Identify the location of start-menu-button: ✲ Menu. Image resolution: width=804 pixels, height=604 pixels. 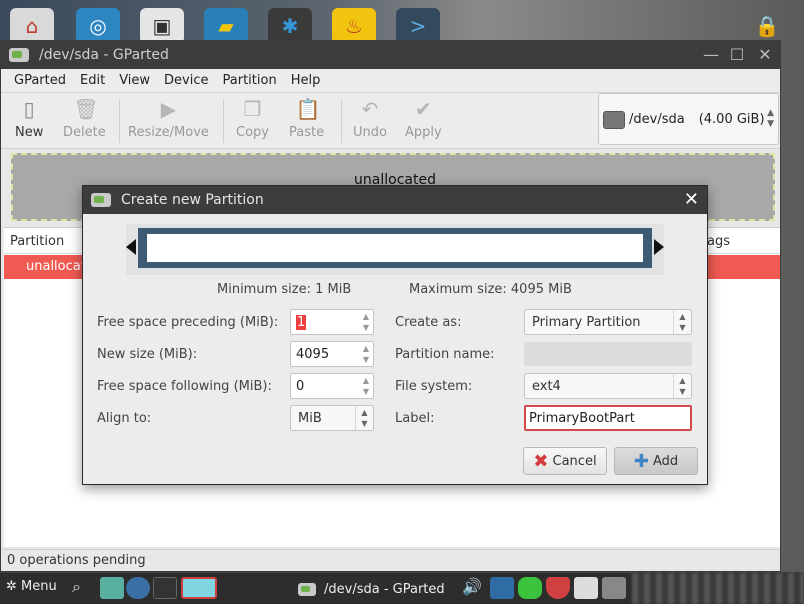
(31, 586).